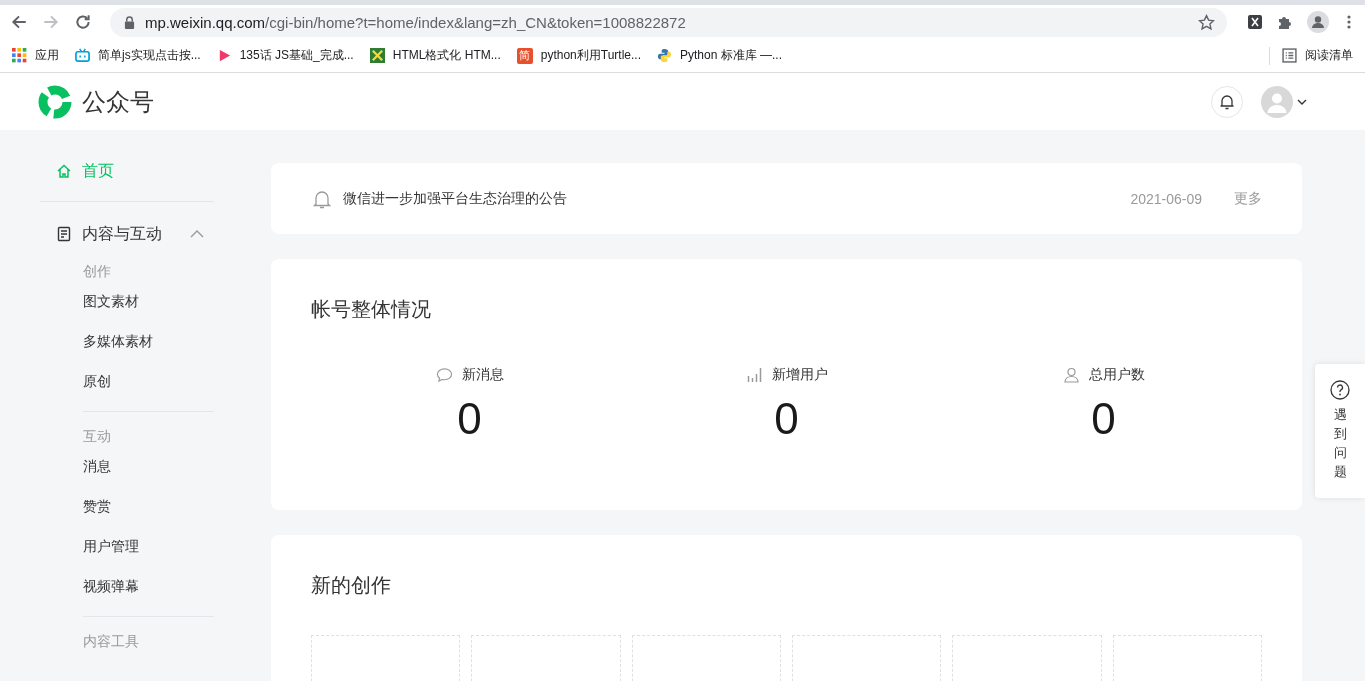  What do you see at coordinates (127, 234) in the screenshot?
I see `sidebar-section: 内容与互动` at bounding box center [127, 234].